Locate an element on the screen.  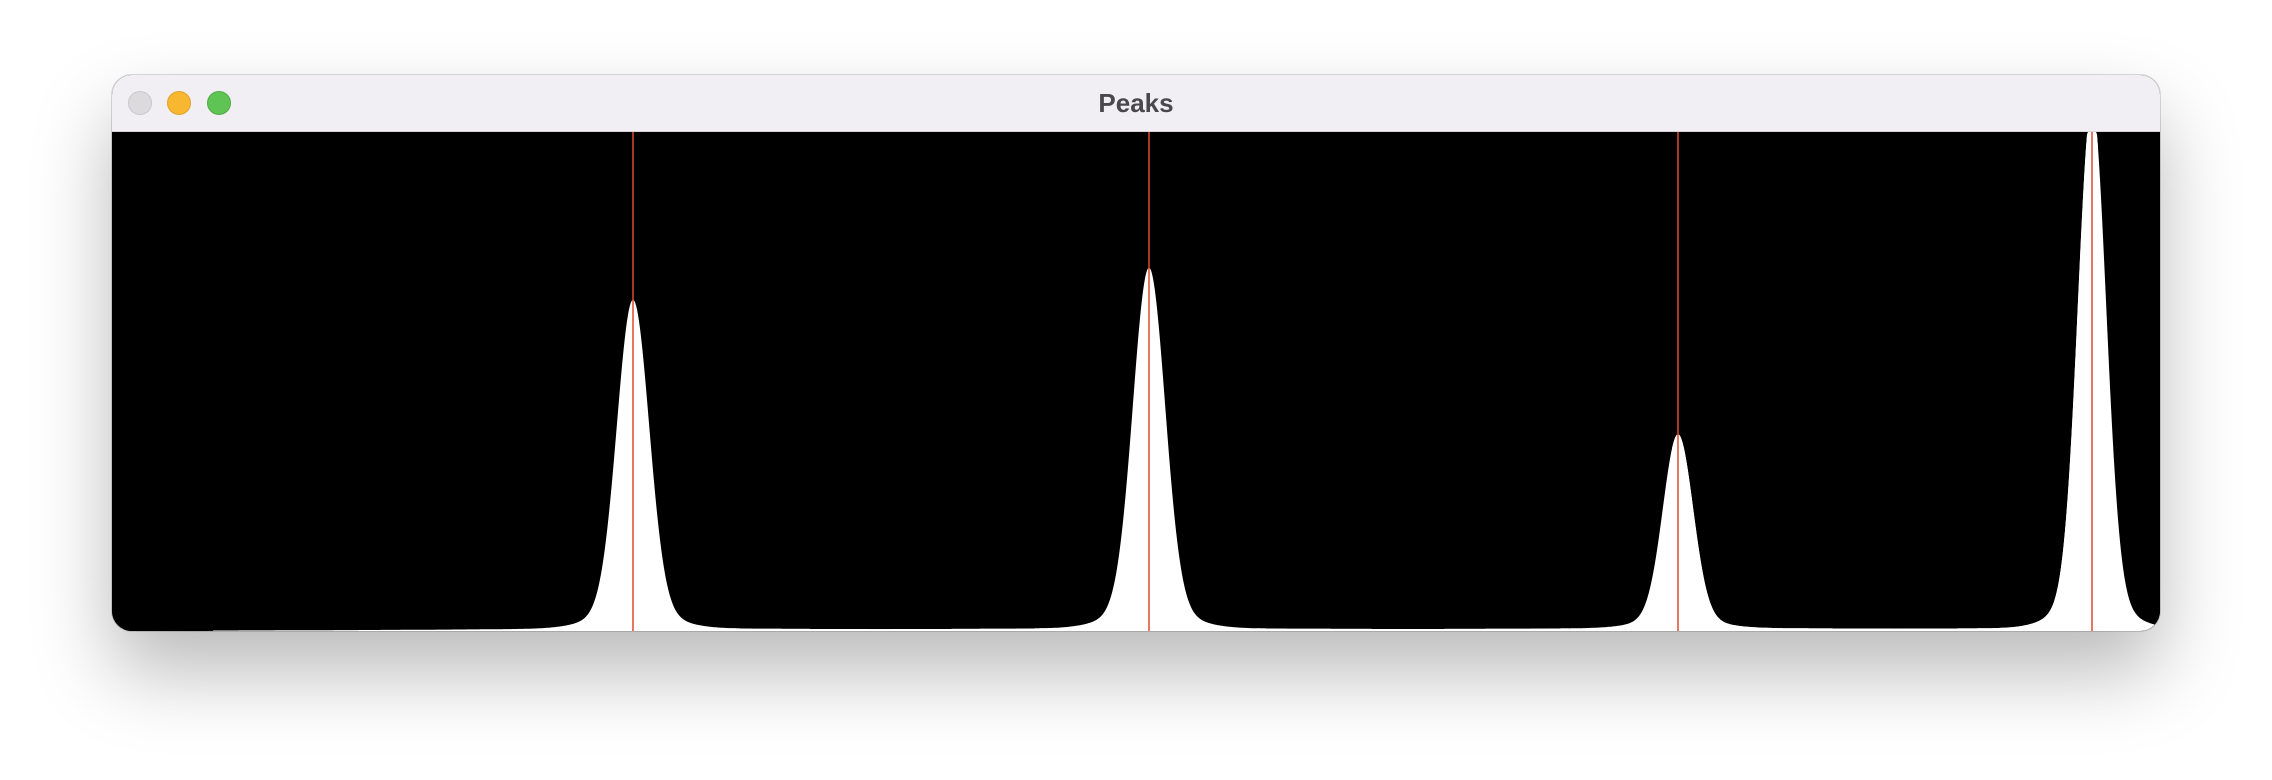
window-title: Peaks is located at coordinates (1136, 103).